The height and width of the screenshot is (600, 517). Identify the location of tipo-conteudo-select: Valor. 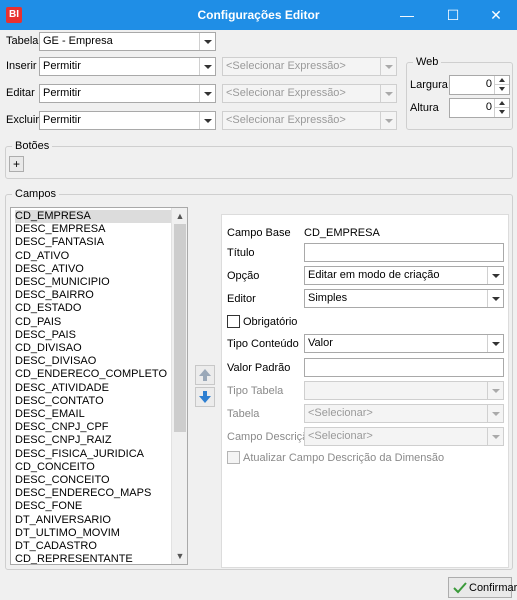
(404, 343).